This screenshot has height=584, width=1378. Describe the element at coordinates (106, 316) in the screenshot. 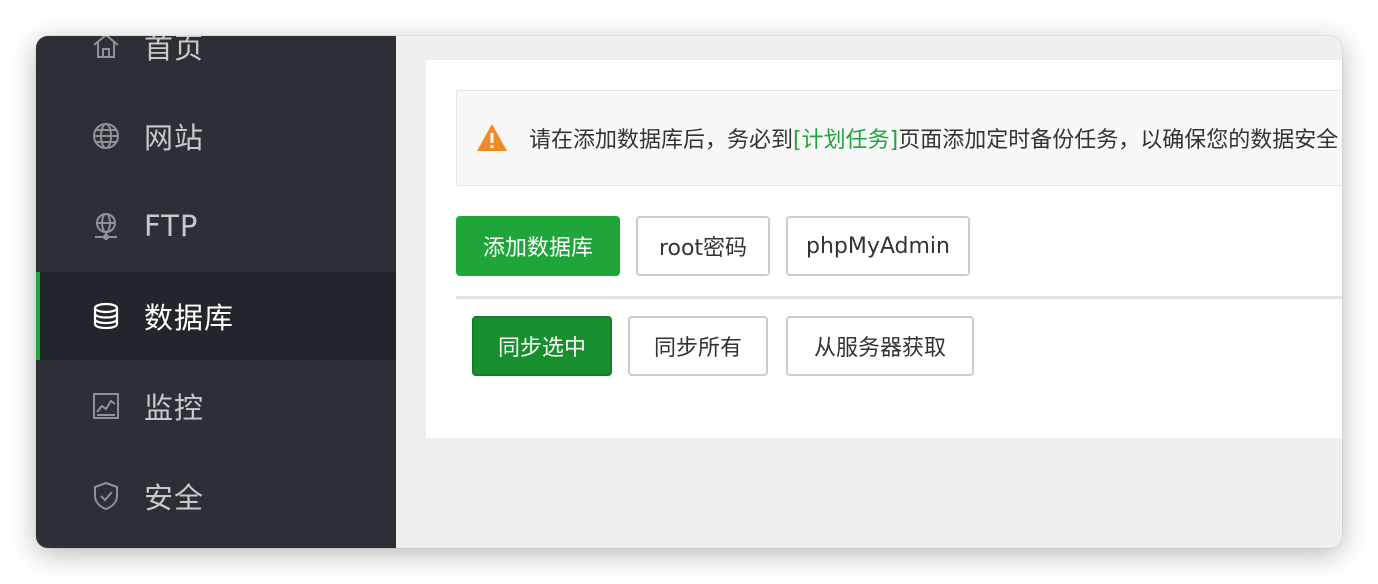

I see `database-icon` at that location.